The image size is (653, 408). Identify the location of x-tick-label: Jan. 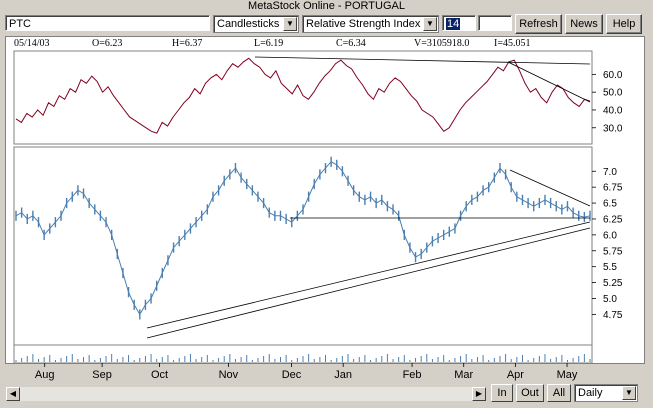
(343, 375).